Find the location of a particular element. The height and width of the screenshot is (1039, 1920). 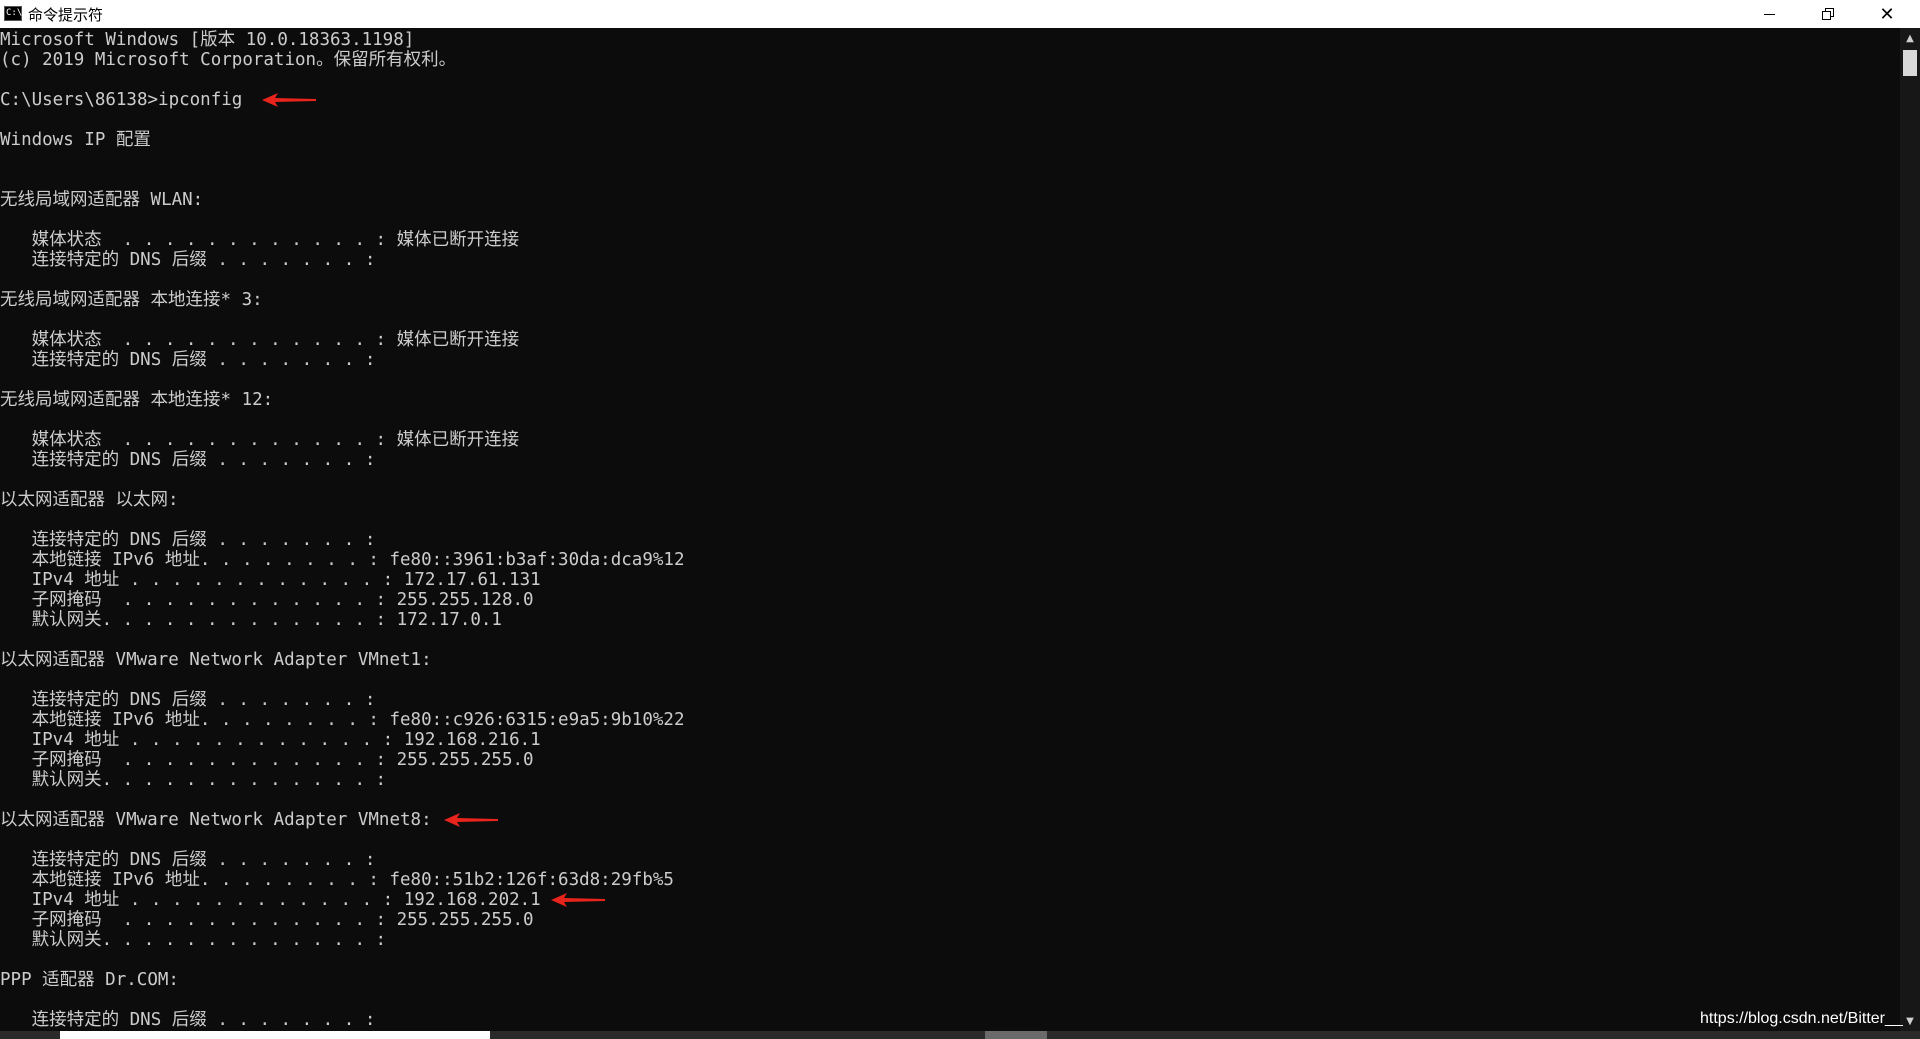

vertical-scrollbar: ▲ ▼ is located at coordinates (1910, 529).